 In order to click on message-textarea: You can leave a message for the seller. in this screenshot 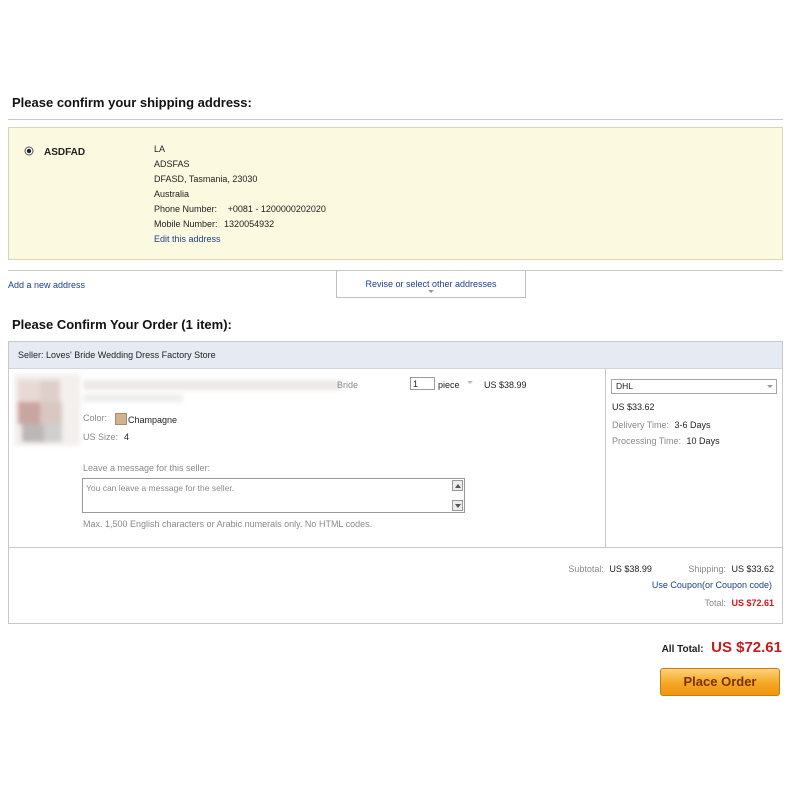, I will do `click(273, 495)`.